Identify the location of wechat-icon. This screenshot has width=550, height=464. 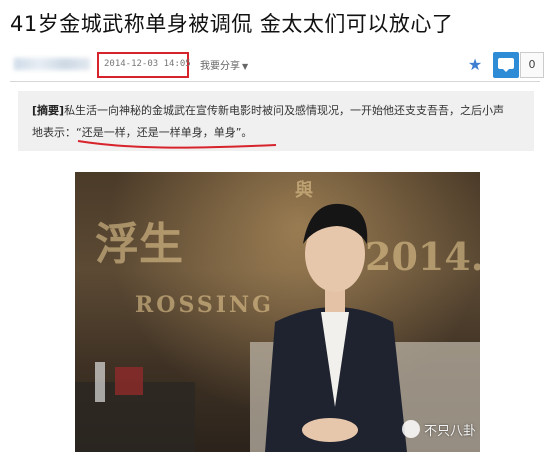
(411, 429).